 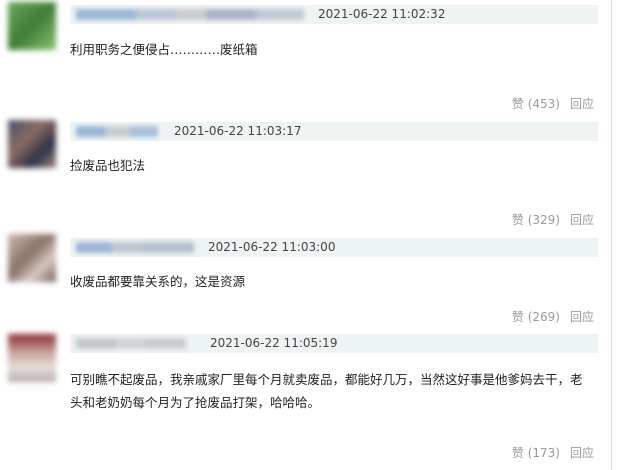 I want to click on comment-timestamp: 2021-06-22 11:03:00, so click(x=272, y=247).